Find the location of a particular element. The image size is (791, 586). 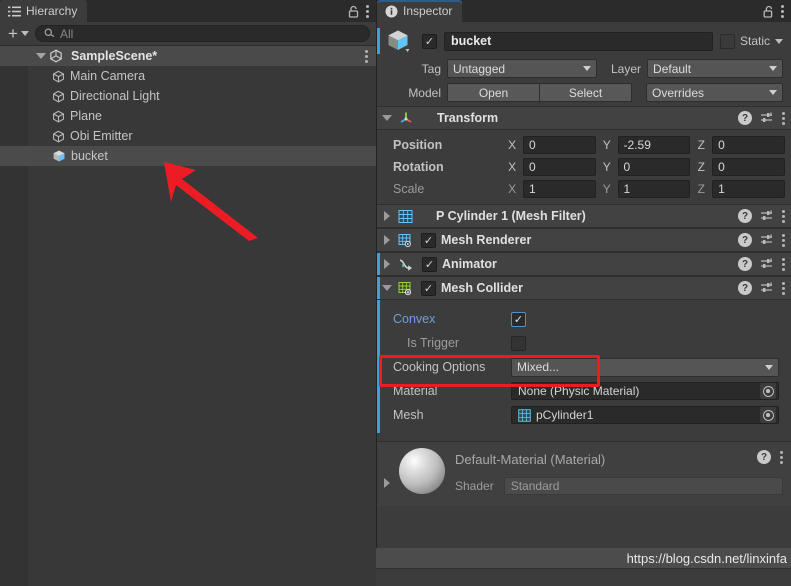

model-open-button: Open is located at coordinates (493, 92).